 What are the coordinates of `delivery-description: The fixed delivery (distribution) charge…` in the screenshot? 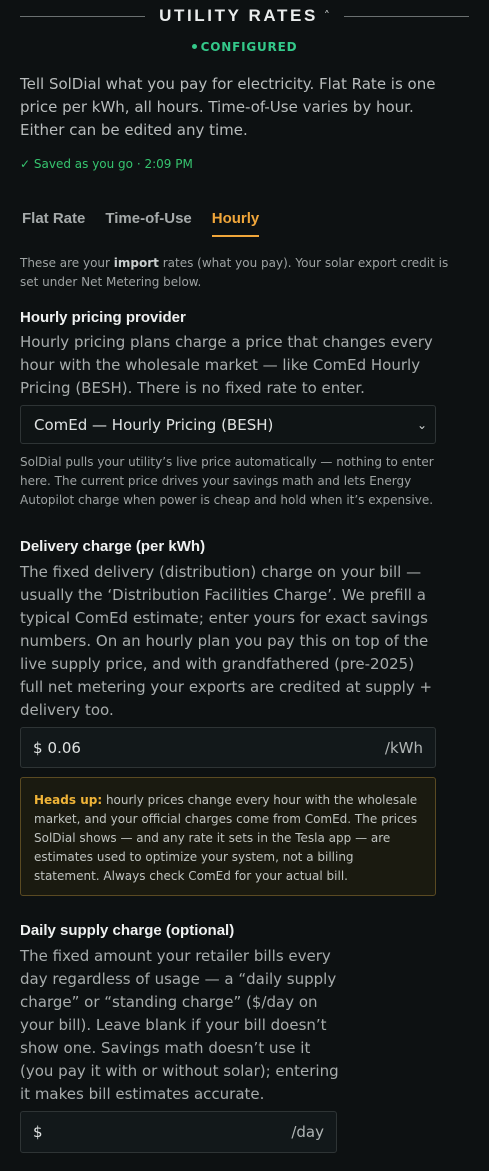 It's located at (226, 641).